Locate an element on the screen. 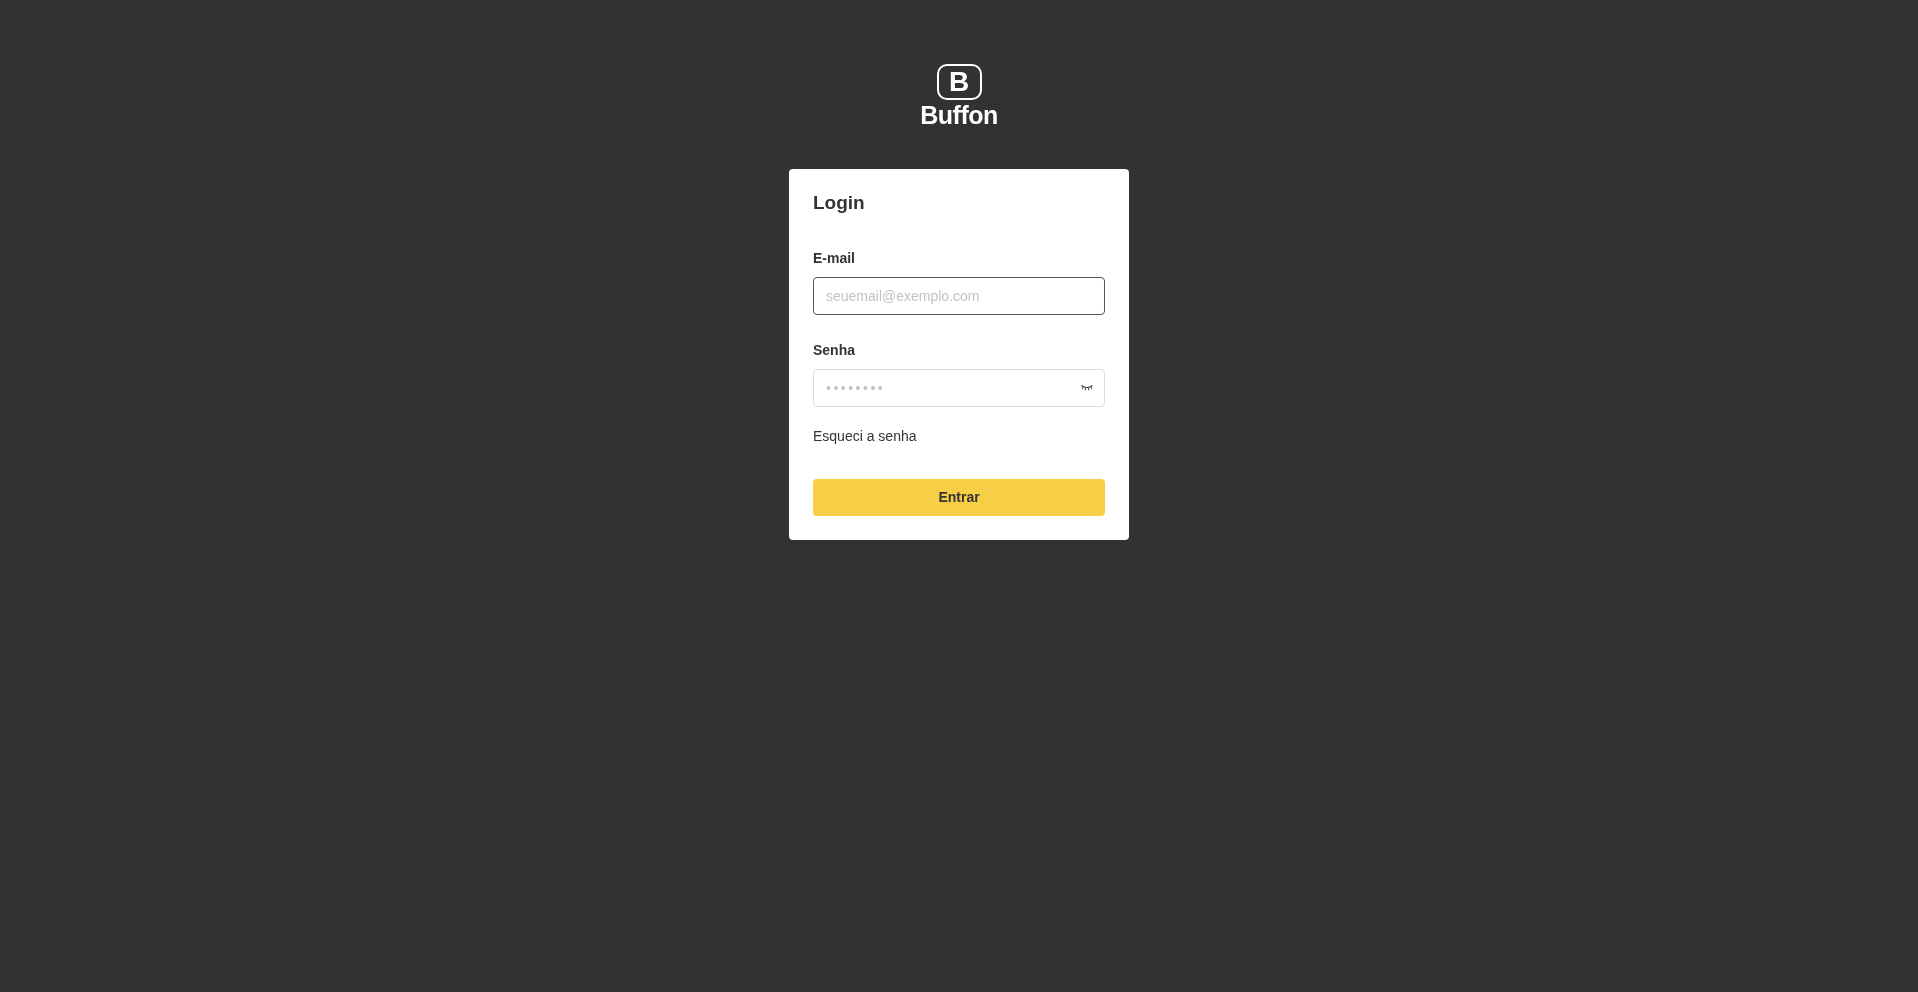 The height and width of the screenshot is (992, 1918). submit-button: Entrar is located at coordinates (959, 497).